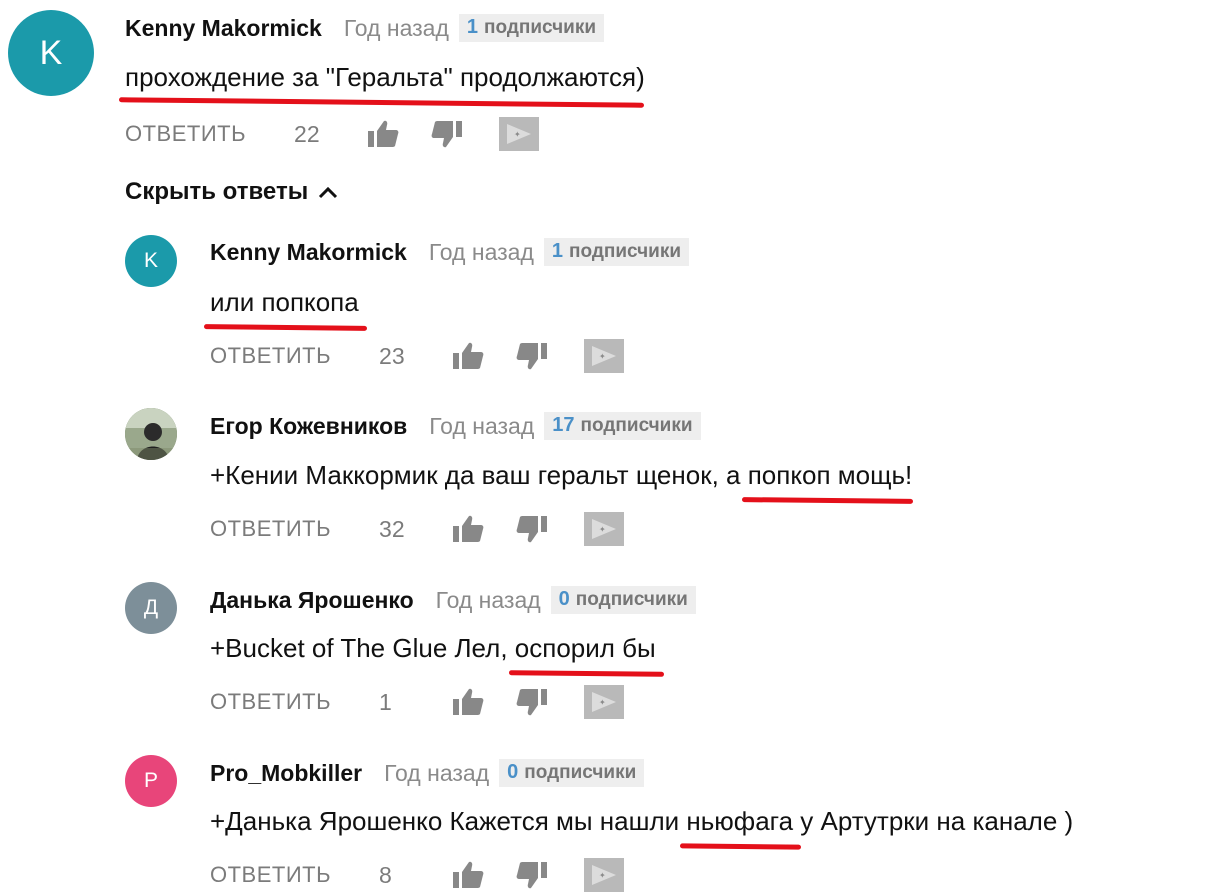 The image size is (1207, 893). What do you see at coordinates (563, 425) in the screenshot?
I see `subscriber-count: 17` at bounding box center [563, 425].